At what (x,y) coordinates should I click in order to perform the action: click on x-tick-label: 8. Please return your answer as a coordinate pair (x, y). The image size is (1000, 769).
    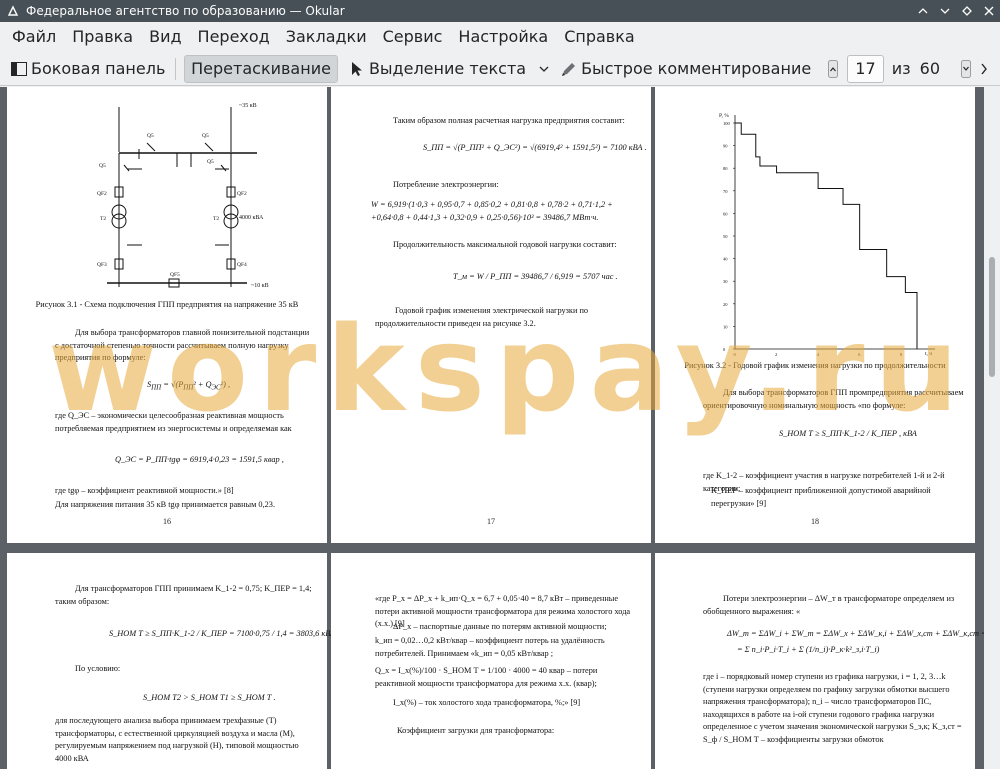
    Looking at the image, I should click on (901, 354).